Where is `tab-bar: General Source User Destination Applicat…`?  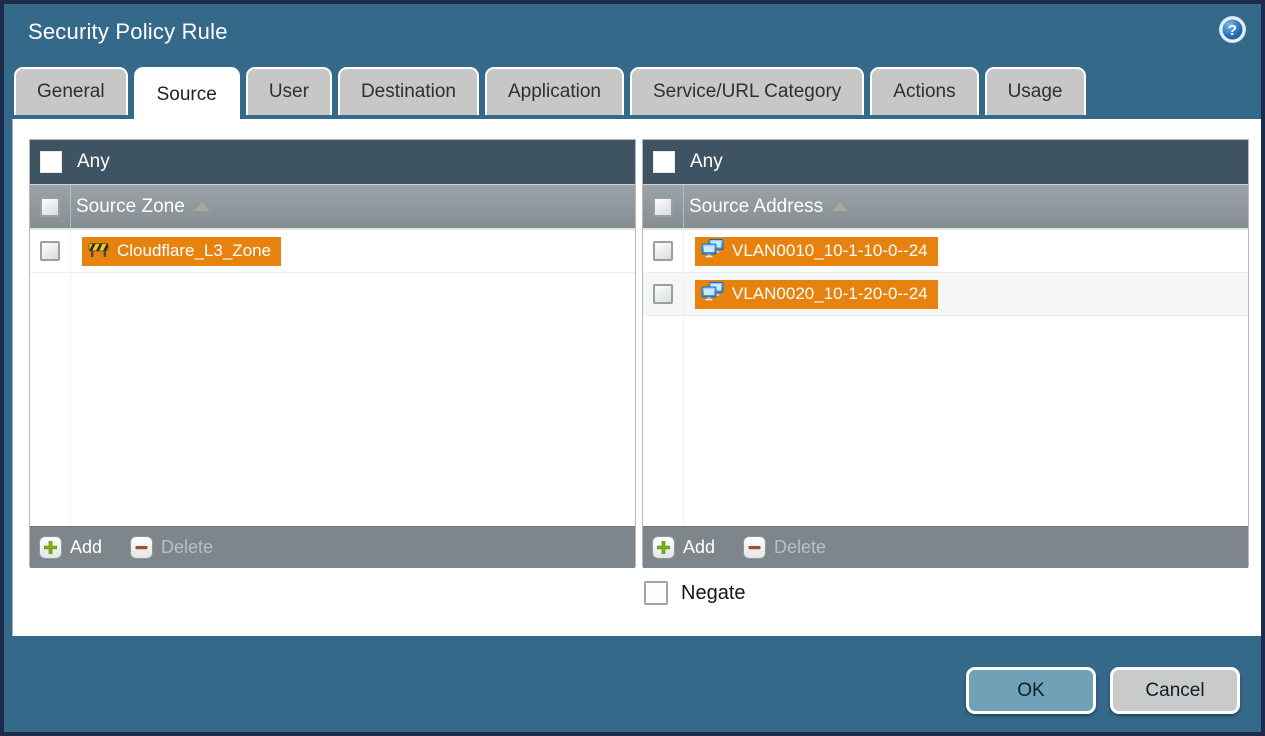
tab-bar: General Source User Destination Applicat… is located at coordinates (550, 94).